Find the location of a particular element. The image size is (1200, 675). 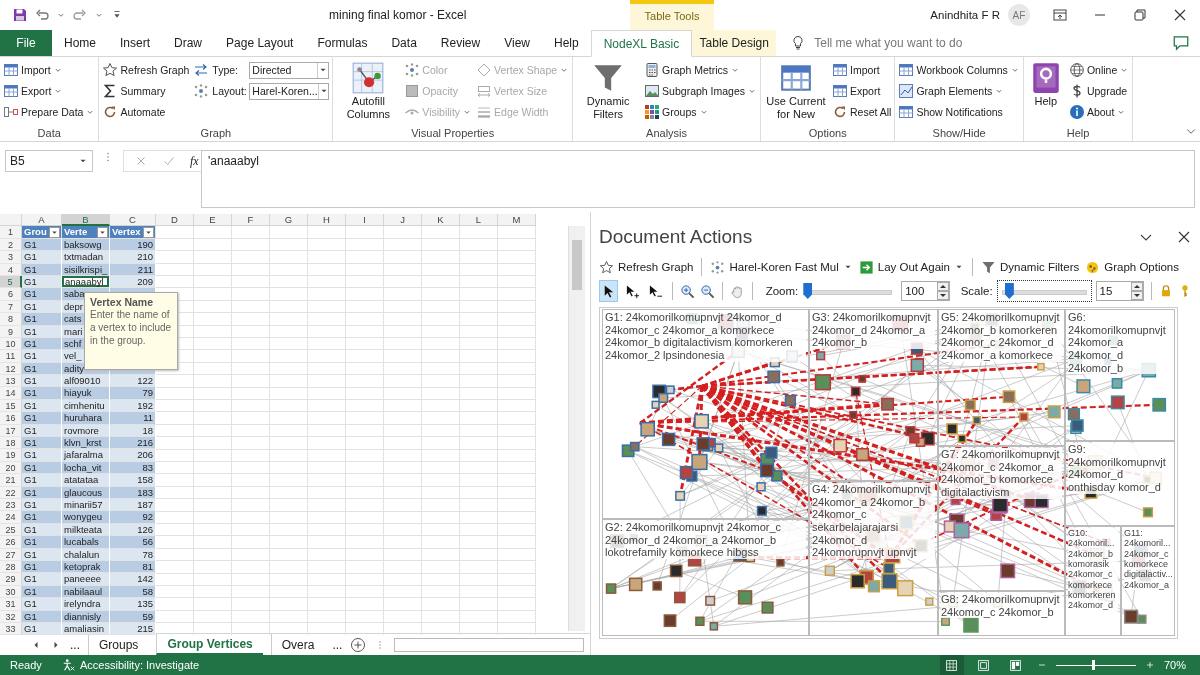

row-header: 16 is located at coordinates (11, 418).